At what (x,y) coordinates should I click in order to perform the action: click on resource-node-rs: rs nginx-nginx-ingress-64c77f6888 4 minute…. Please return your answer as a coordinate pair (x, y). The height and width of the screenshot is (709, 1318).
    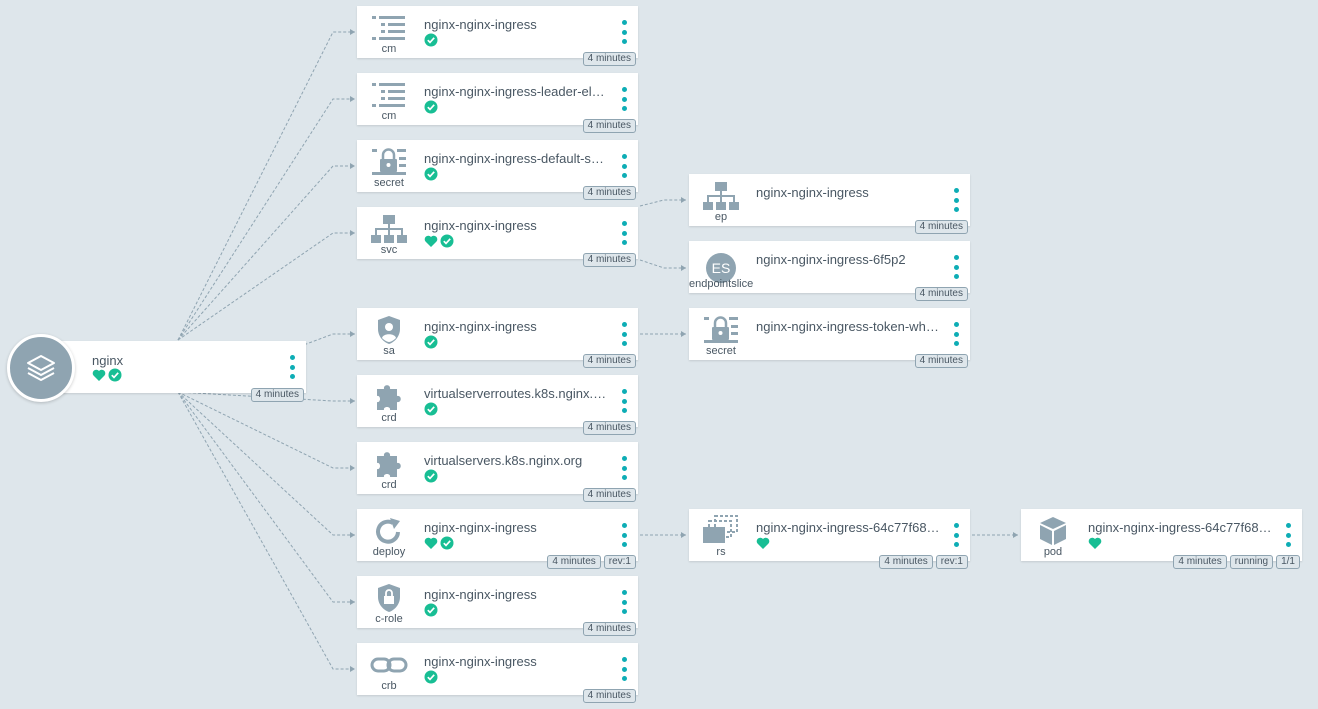
    Looking at the image, I should click on (829, 539).